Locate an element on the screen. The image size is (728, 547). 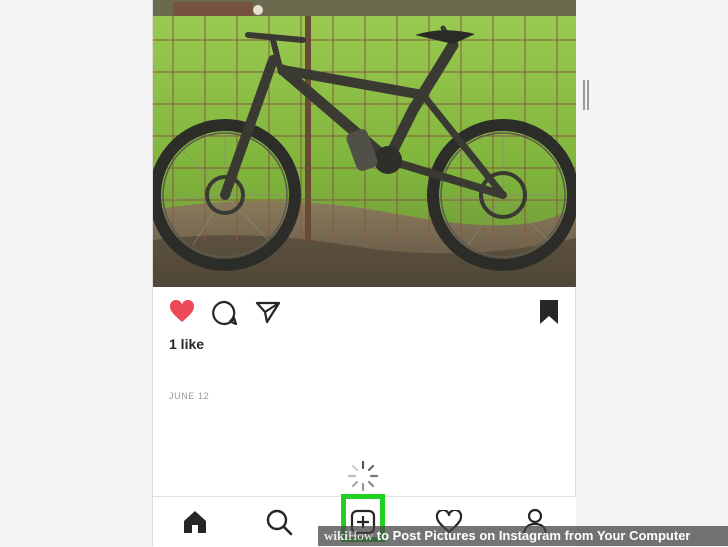
likes-count: 1 like is located at coordinates (186, 344).